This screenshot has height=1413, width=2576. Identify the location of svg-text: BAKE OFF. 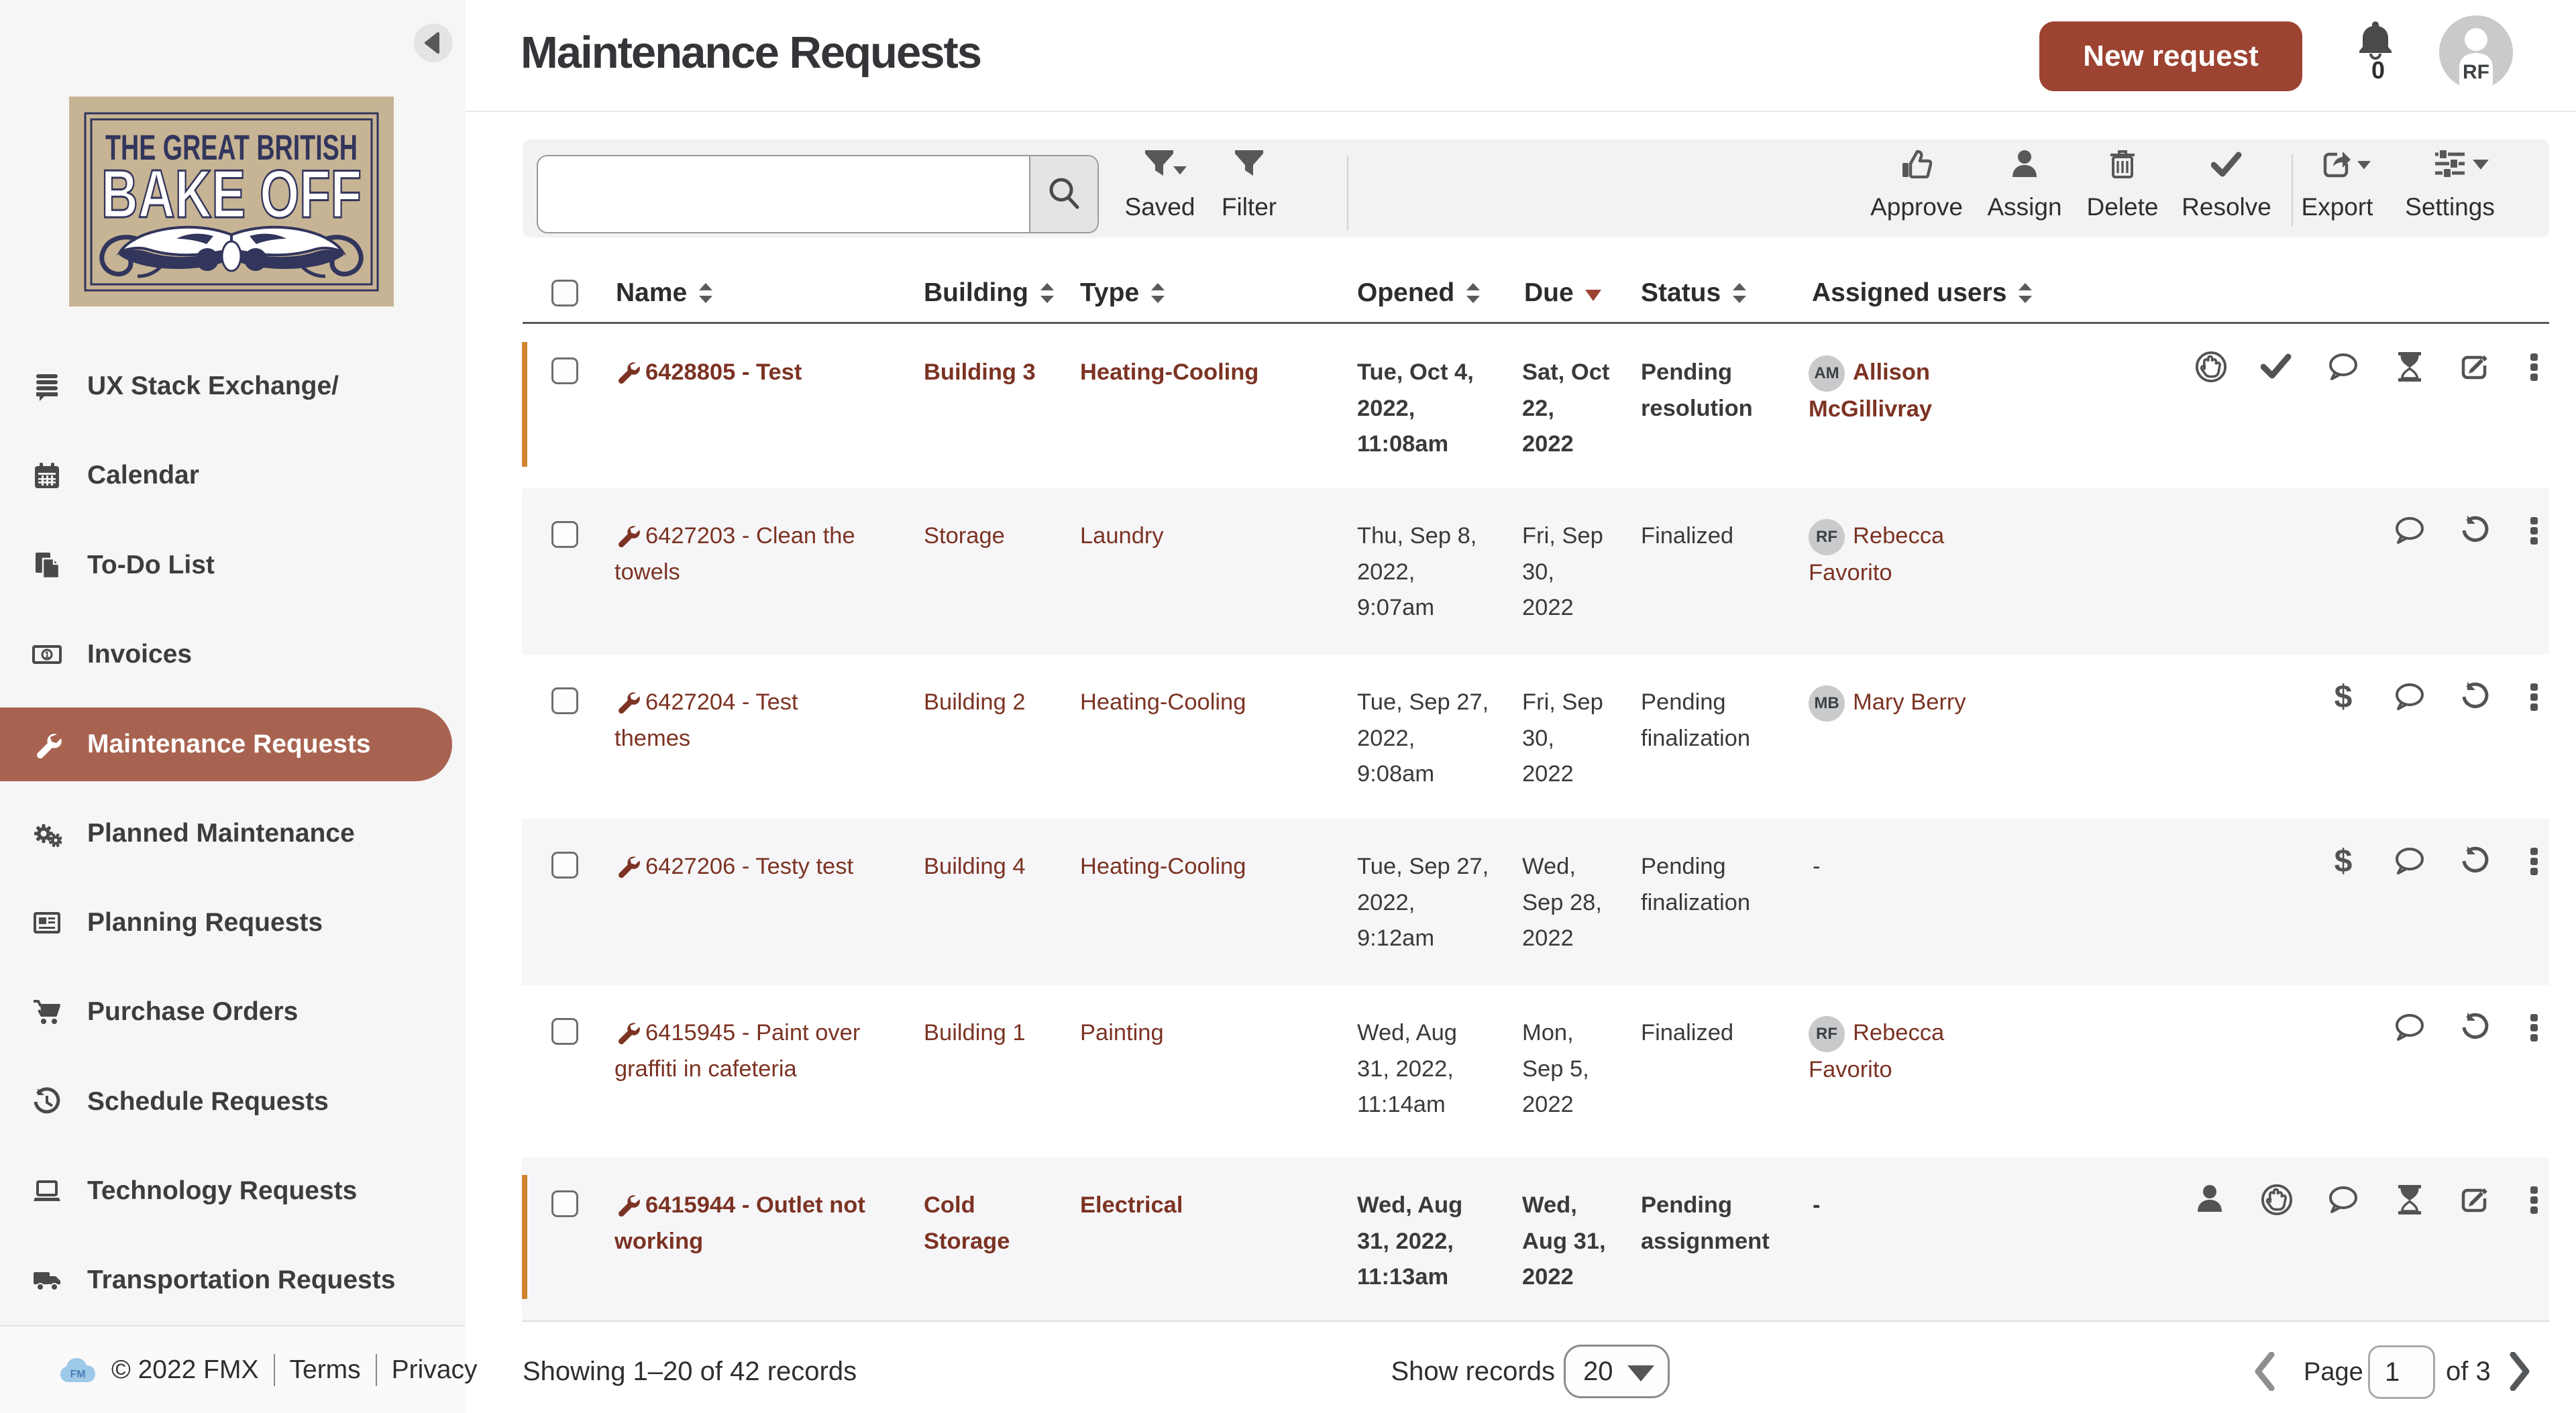
(231, 194).